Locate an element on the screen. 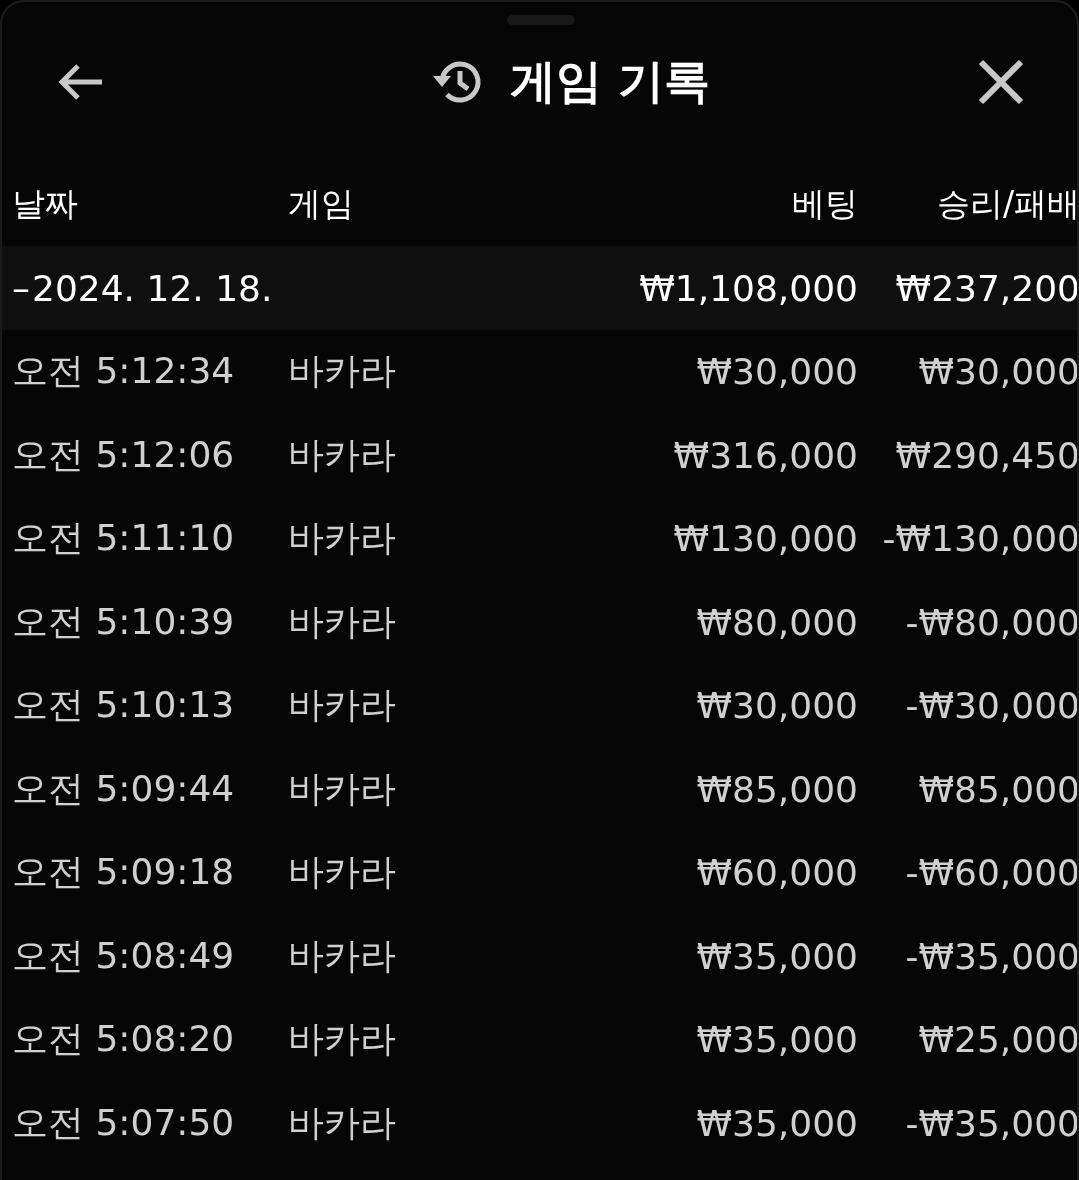 This screenshot has width=1079, height=1180. table-cell-text: 오전 5:09:44 is located at coordinates (124, 788).